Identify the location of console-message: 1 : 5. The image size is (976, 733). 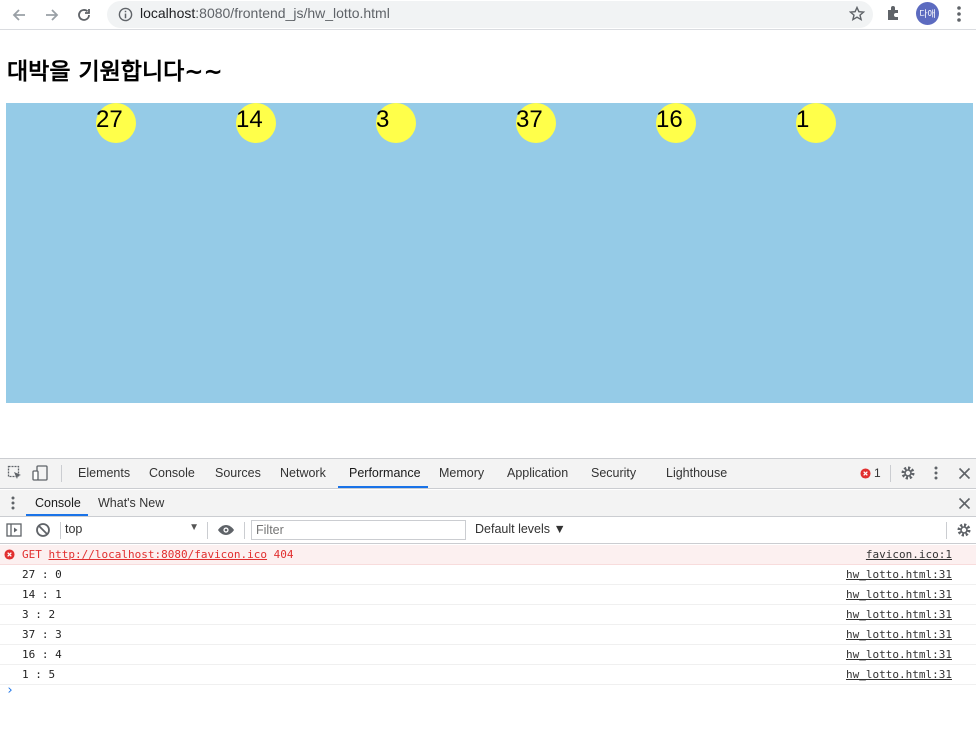
(39, 674).